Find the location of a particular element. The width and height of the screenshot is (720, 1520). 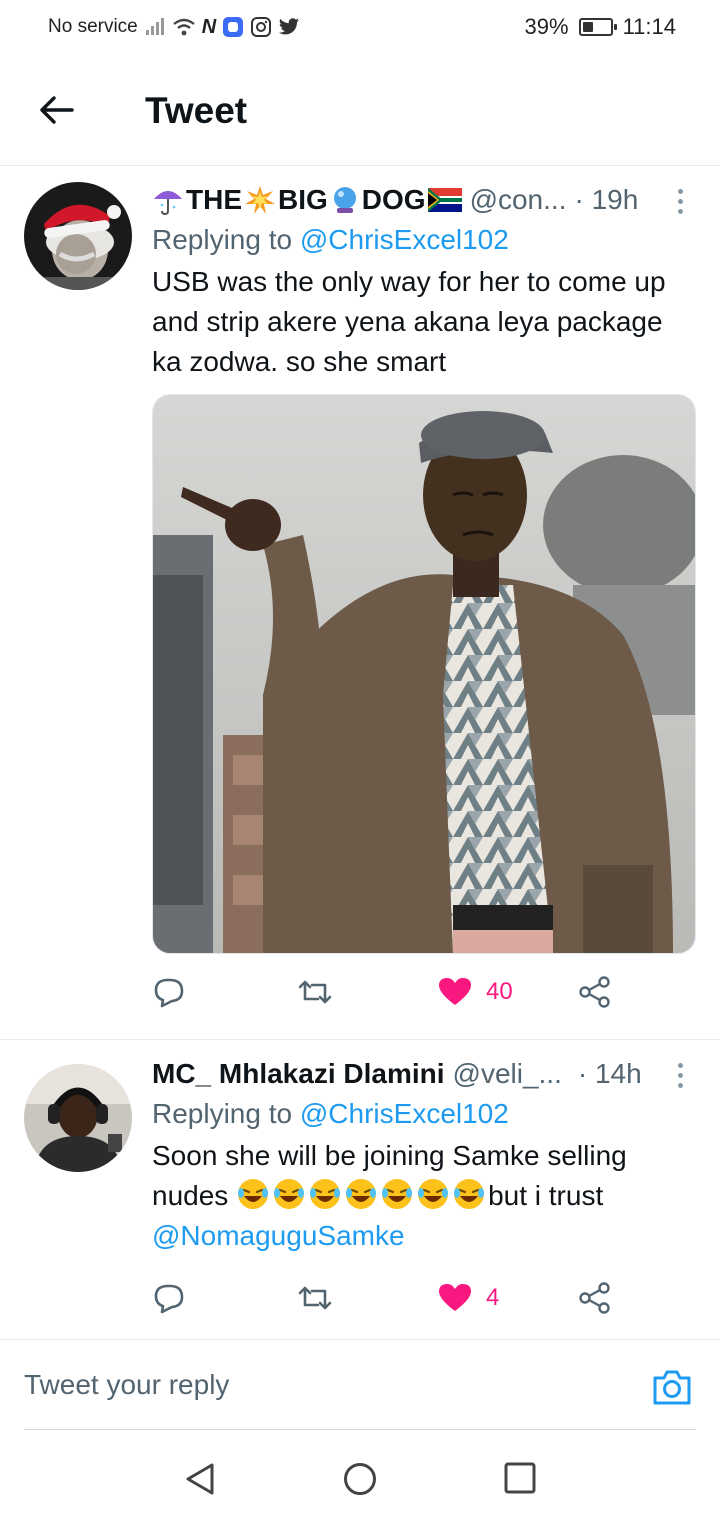

square-recents-icon is located at coordinates (520, 1478).